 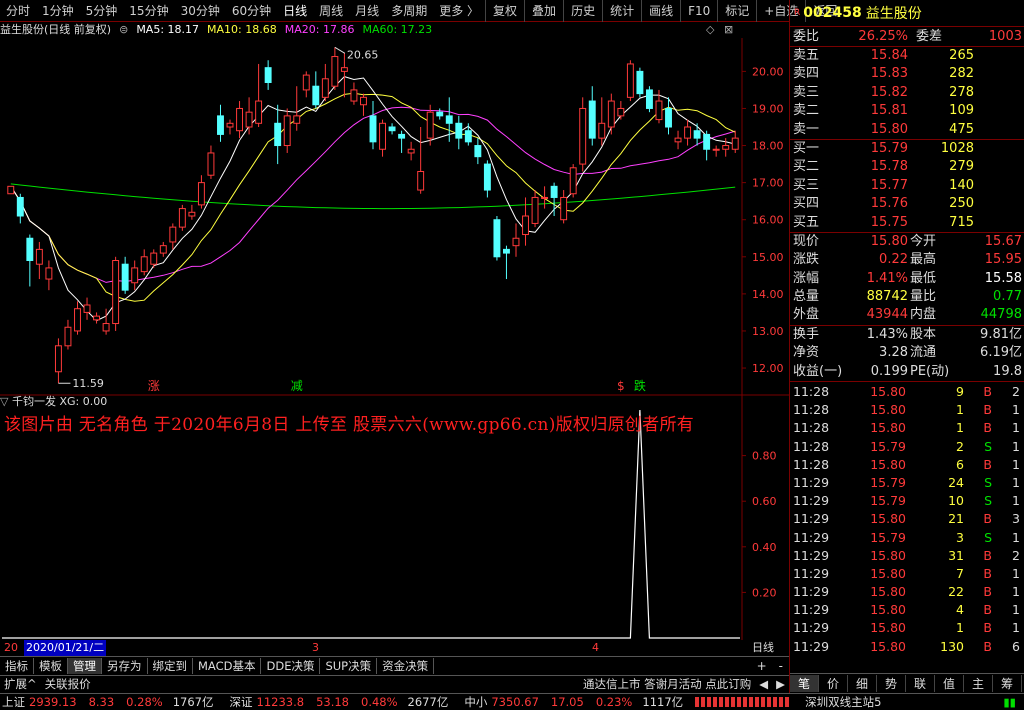 What do you see at coordinates (804, 683) in the screenshot?
I see `quote-tab-0: 笔` at bounding box center [804, 683].